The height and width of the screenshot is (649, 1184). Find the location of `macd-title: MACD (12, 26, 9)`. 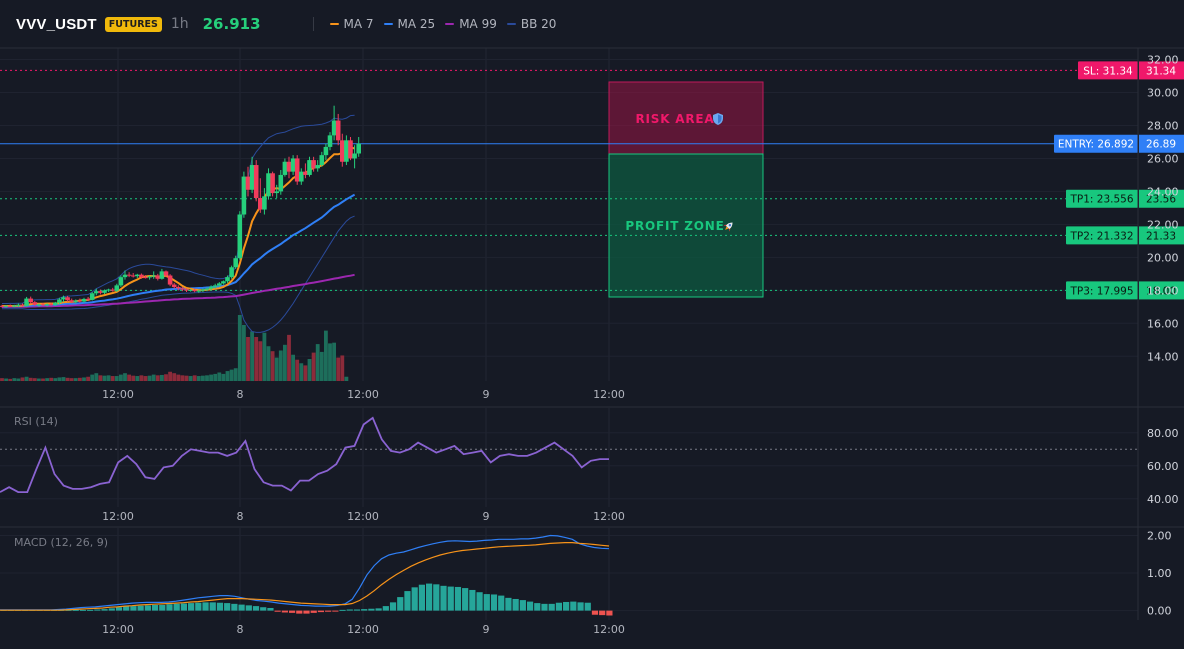

macd-title: MACD (12, 26, 9) is located at coordinates (61, 542).